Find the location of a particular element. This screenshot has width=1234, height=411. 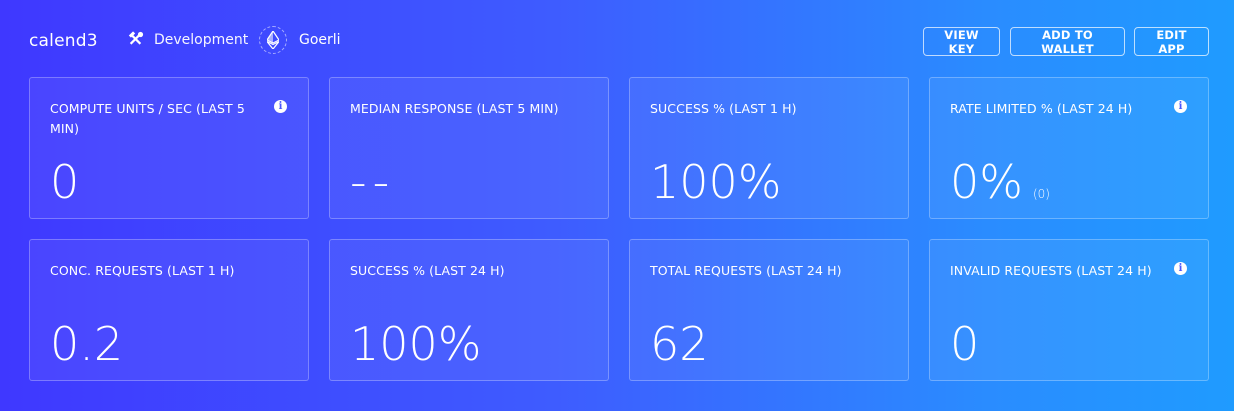

stat-card-median-response: MEDIAN RESPONSE (LAST 5 MIN) -- is located at coordinates (469, 148).